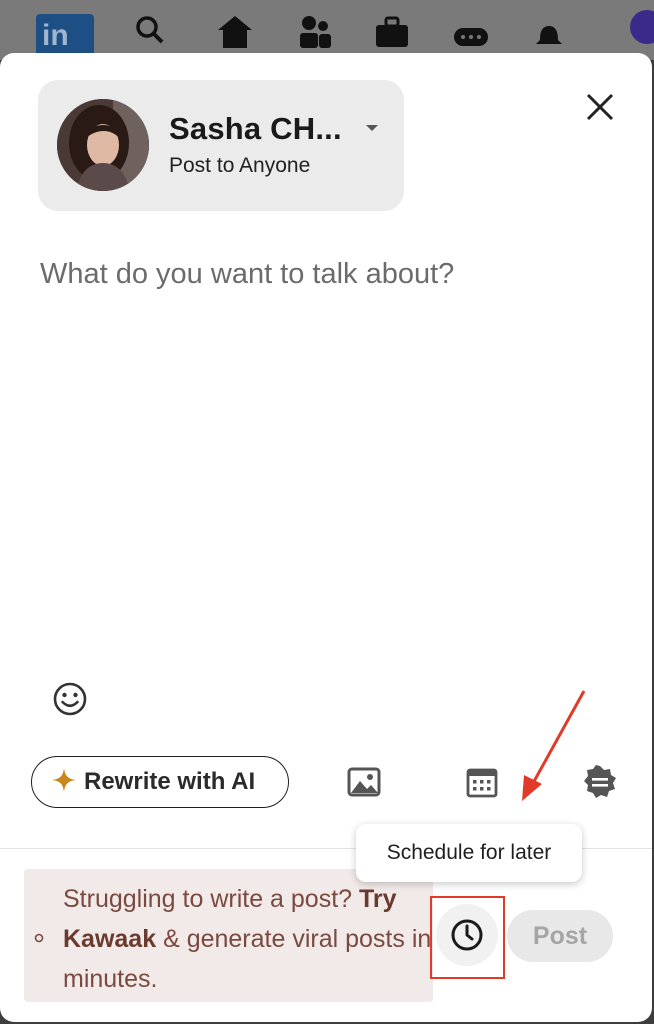 This screenshot has height=1024, width=654. What do you see at coordinates (642, 27) in the screenshot?
I see `extension-icon` at bounding box center [642, 27].